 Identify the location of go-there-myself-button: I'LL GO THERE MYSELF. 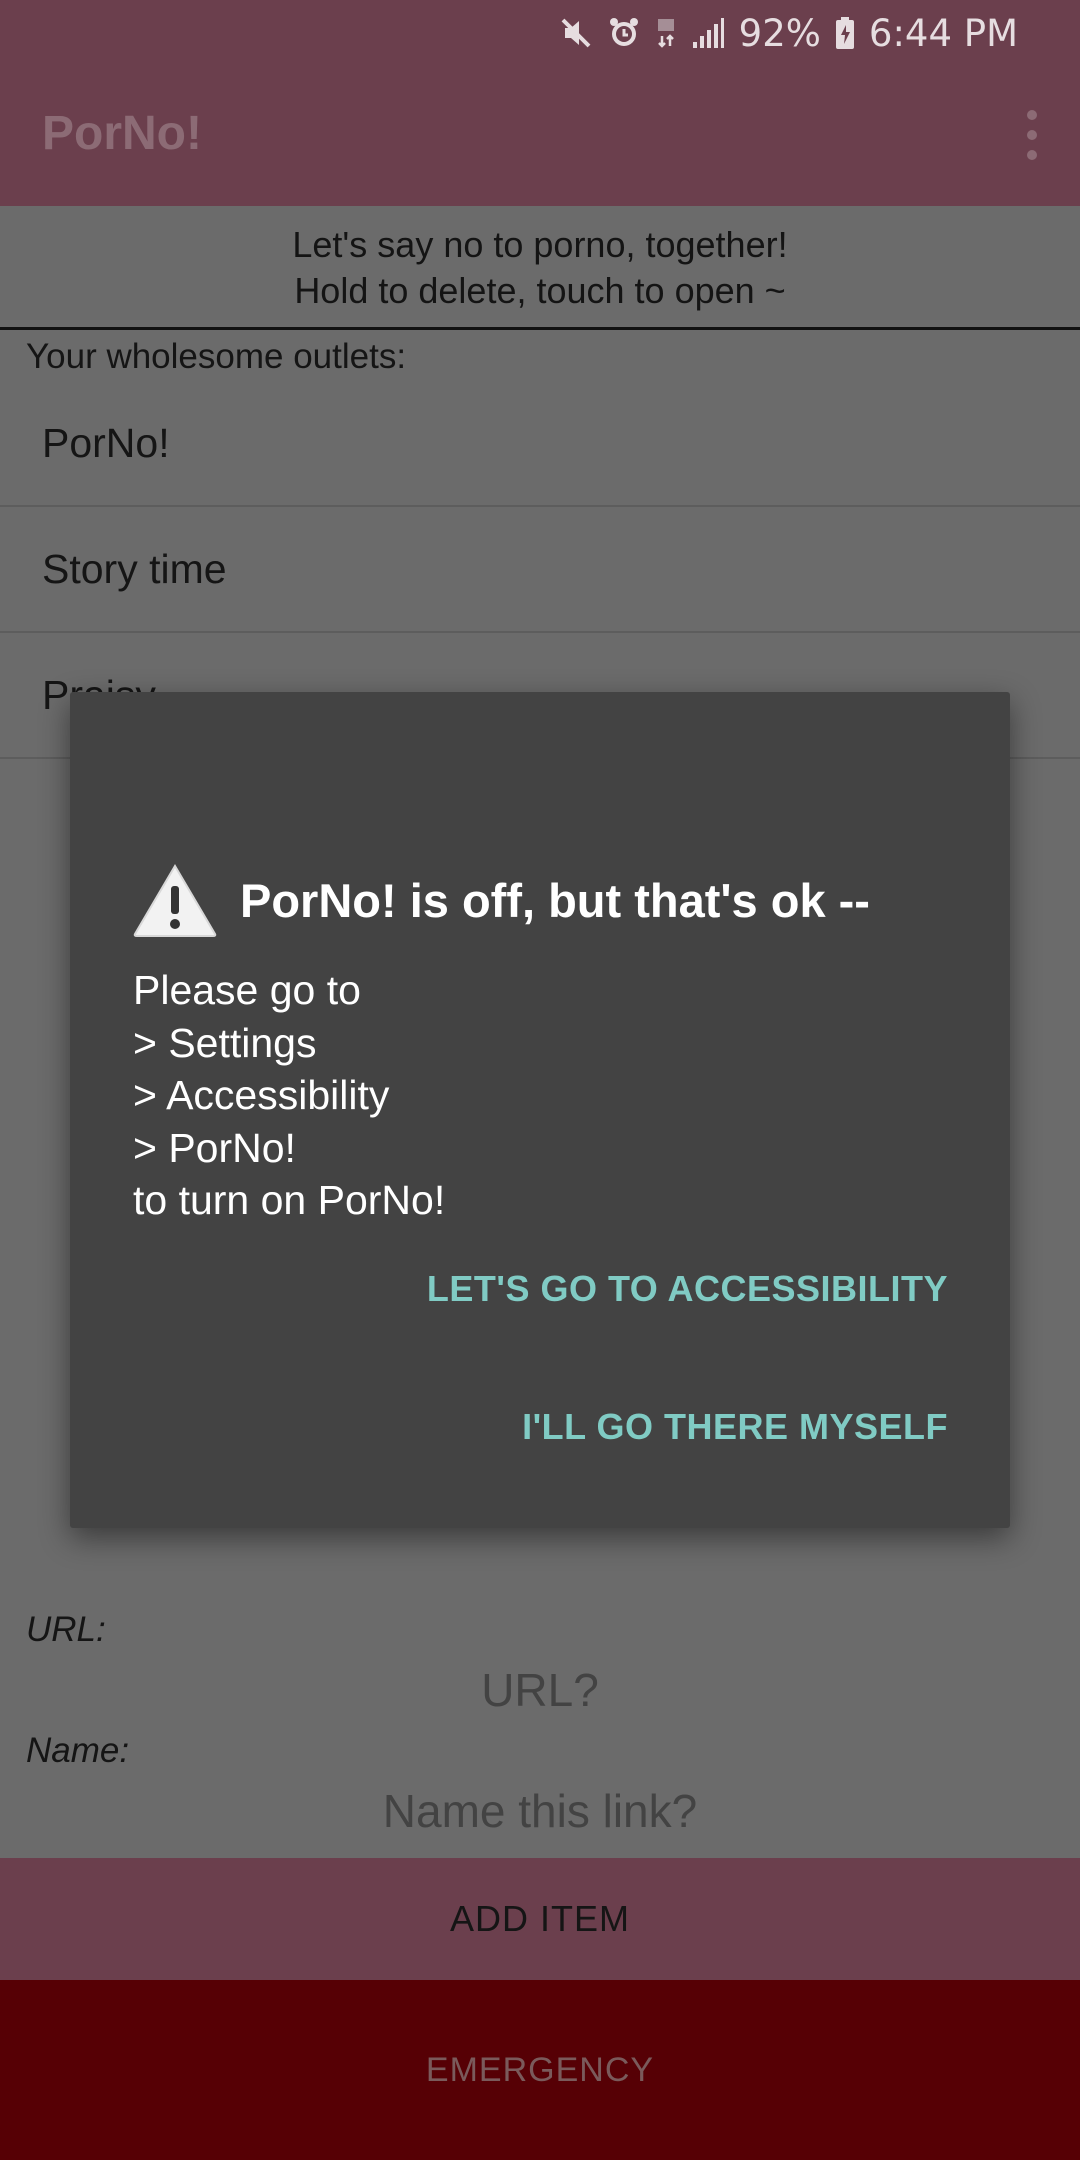
(735, 1427).